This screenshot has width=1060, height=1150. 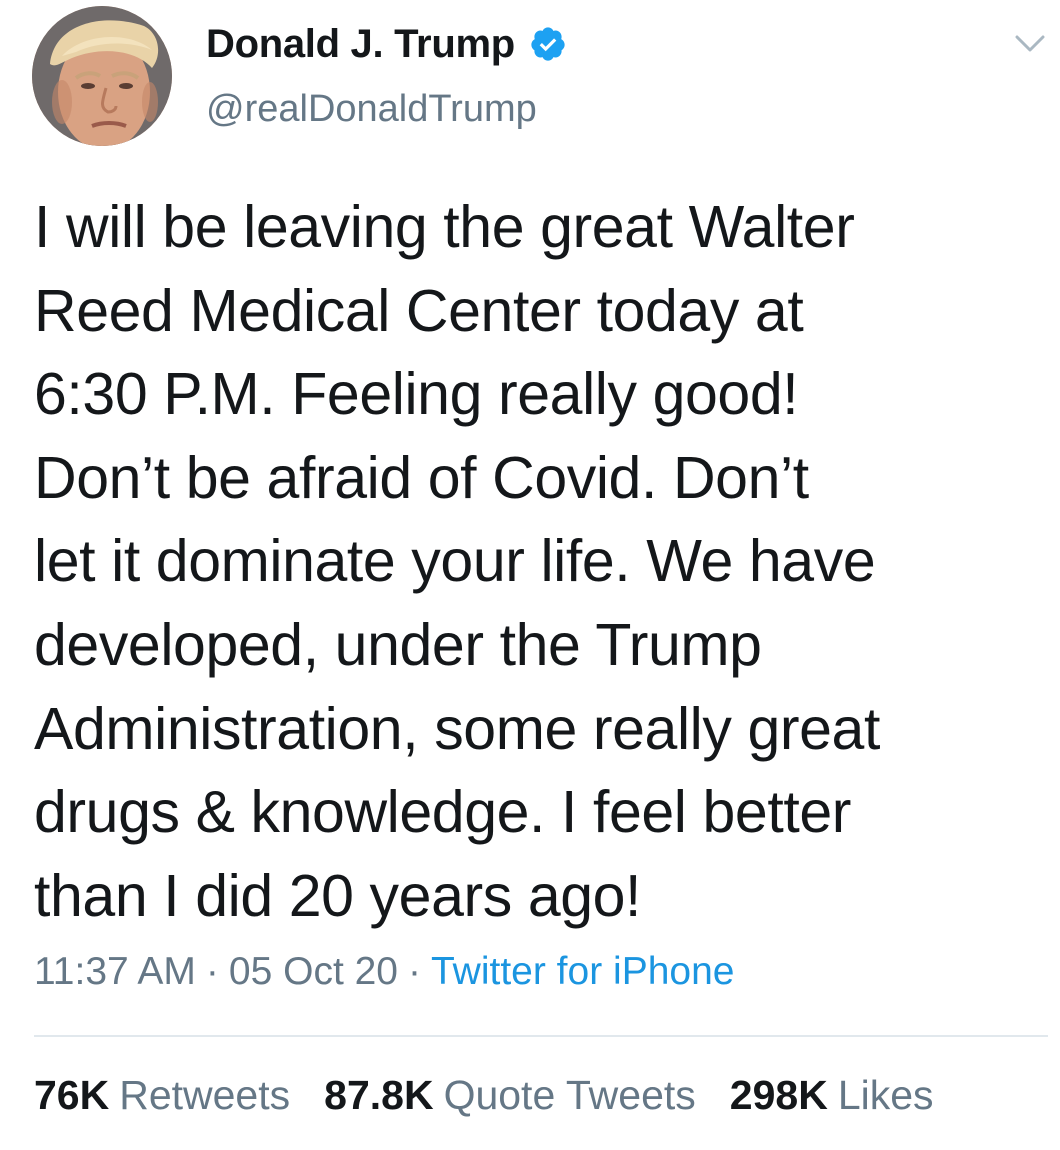 What do you see at coordinates (371, 109) in the screenshot?
I see `user-handle: @realDonaldTrump` at bounding box center [371, 109].